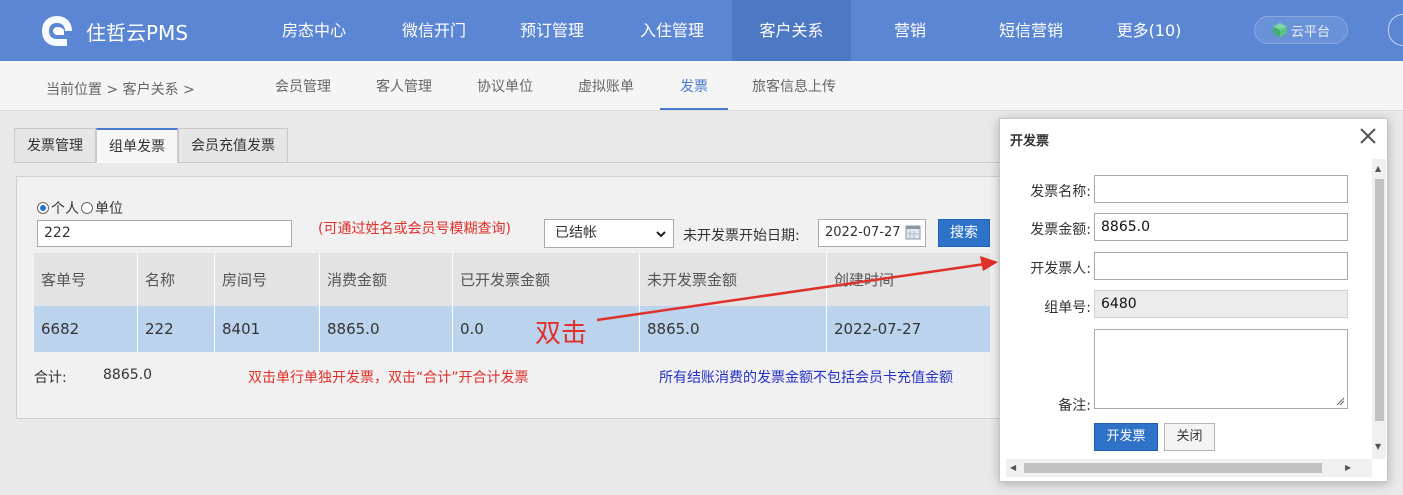 The height and width of the screenshot is (495, 1403). Describe the element at coordinates (434, 30) in the screenshot. I see `nav-item-wechat-door: 微信开门` at that location.